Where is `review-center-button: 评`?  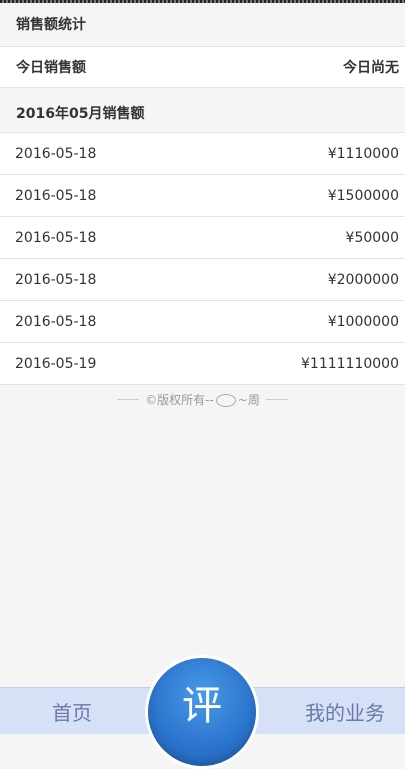 review-center-button: 评 is located at coordinates (202, 712).